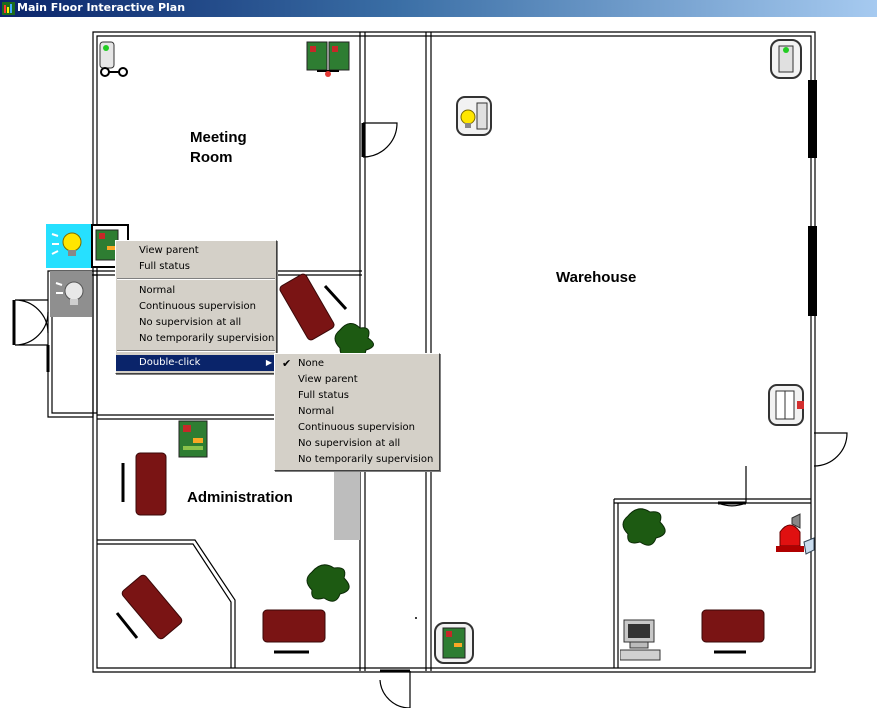 The width and height of the screenshot is (877, 708). I want to click on siren-icon, so click(794, 535).